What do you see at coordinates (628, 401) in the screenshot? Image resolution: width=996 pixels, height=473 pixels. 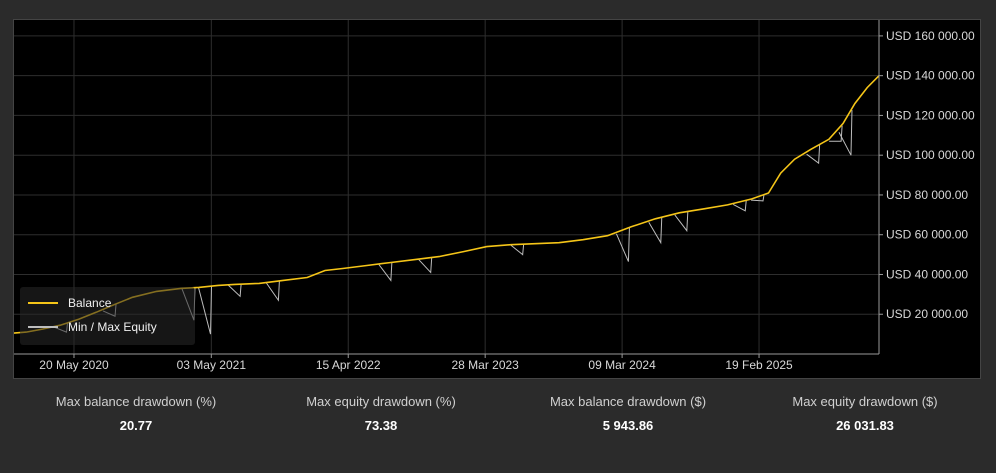 I see `stat-label: Max balance drawdown ($)` at bounding box center [628, 401].